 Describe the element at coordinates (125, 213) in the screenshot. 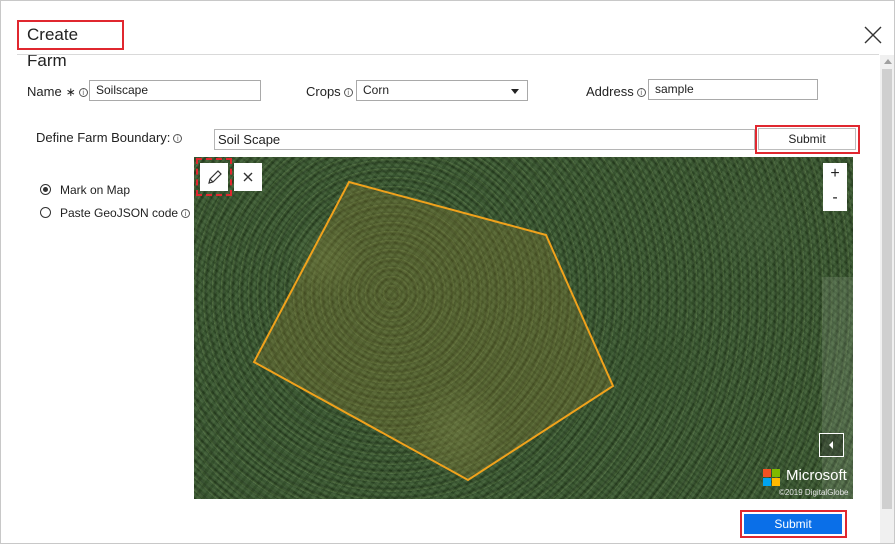

I see `radio-label-paste-geojson: Paste GeoJSON code i` at that location.